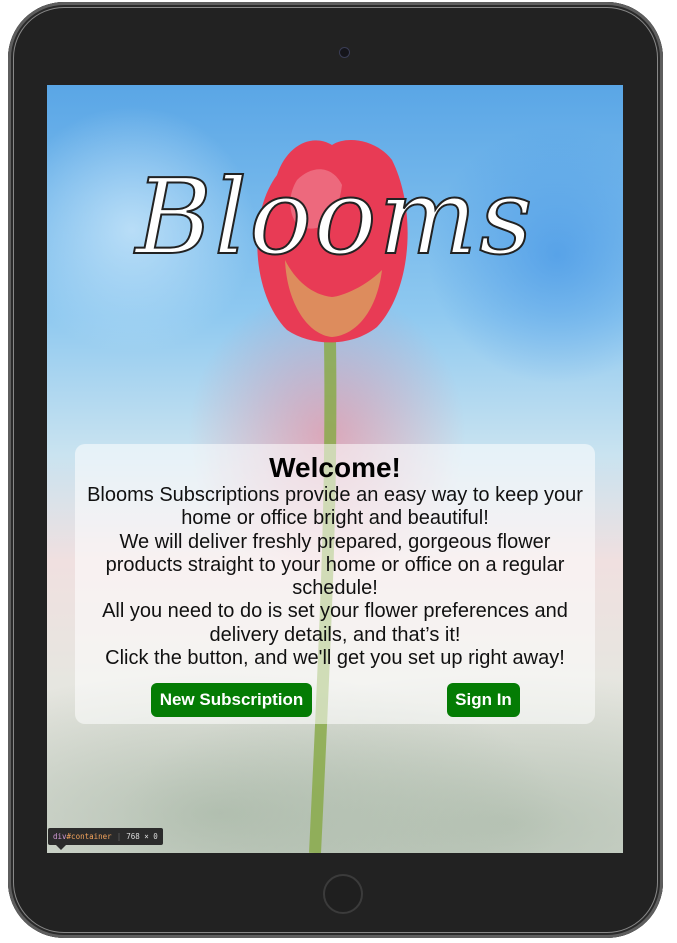 The width and height of the screenshot is (677, 943). I want to click on welcome-text-line: home or office bright and beautiful!, so click(335, 518).